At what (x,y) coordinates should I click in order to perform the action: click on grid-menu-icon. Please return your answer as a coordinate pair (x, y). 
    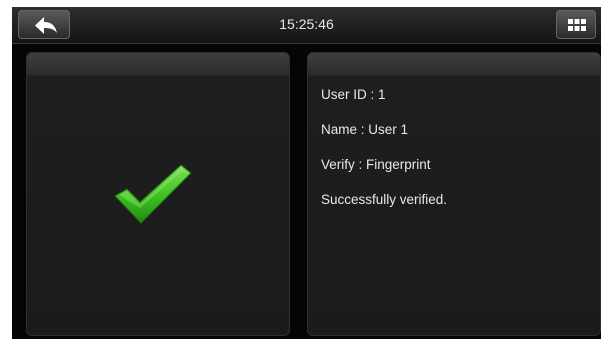
    Looking at the image, I should click on (577, 25).